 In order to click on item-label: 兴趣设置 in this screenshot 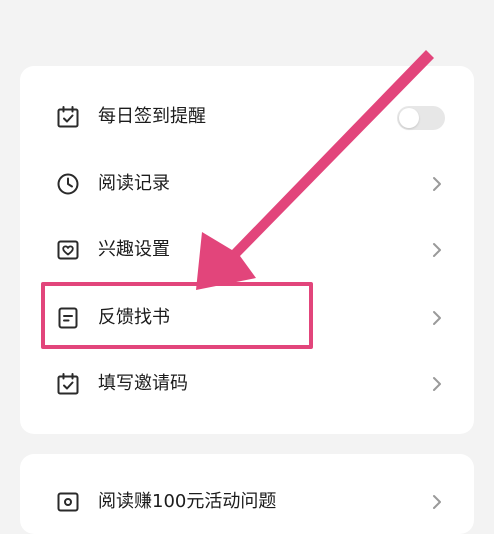, I will do `click(134, 249)`.